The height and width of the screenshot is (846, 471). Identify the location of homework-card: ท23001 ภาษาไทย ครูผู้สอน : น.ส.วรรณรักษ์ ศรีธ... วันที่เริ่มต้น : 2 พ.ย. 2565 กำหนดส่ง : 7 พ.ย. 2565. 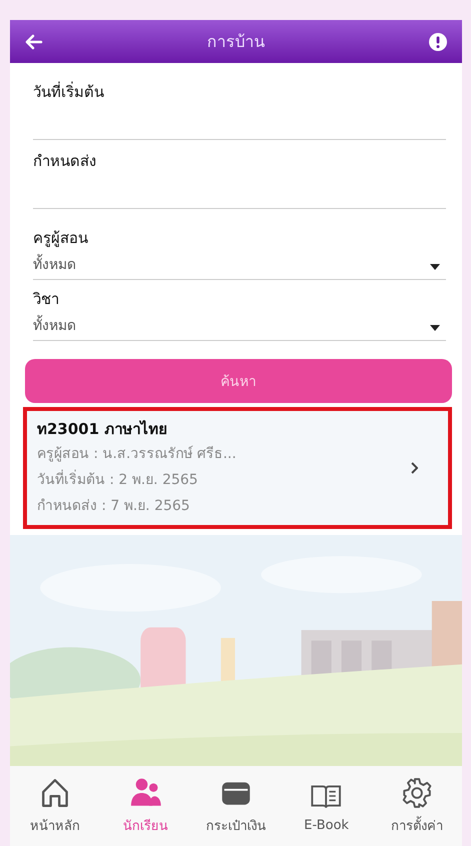
(237, 468).